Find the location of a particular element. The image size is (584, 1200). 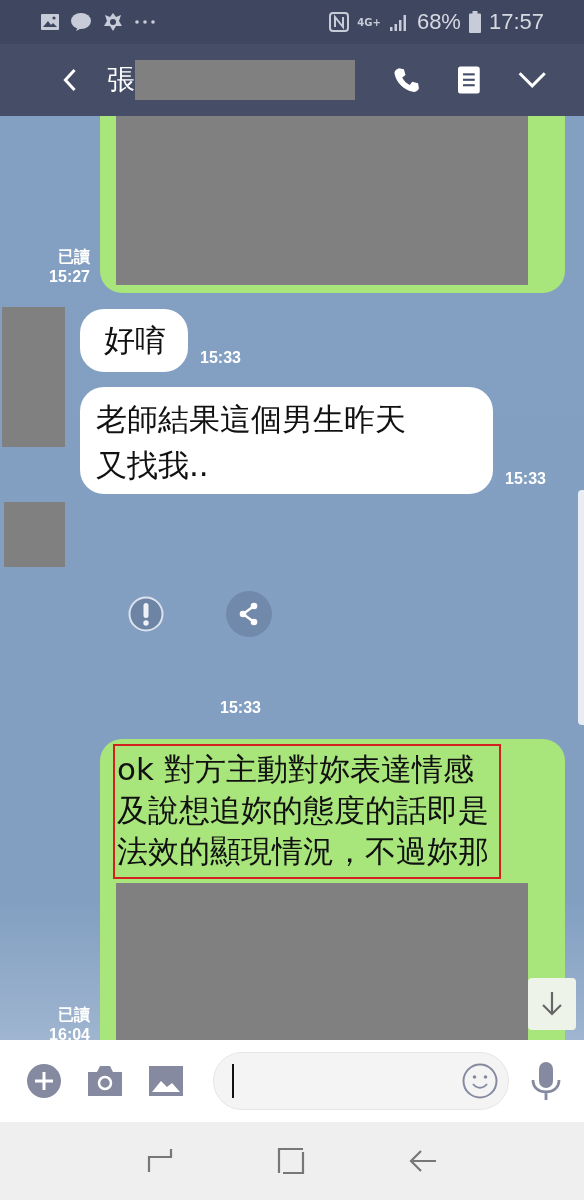

chat-bubble-icon is located at coordinates (81, 22).